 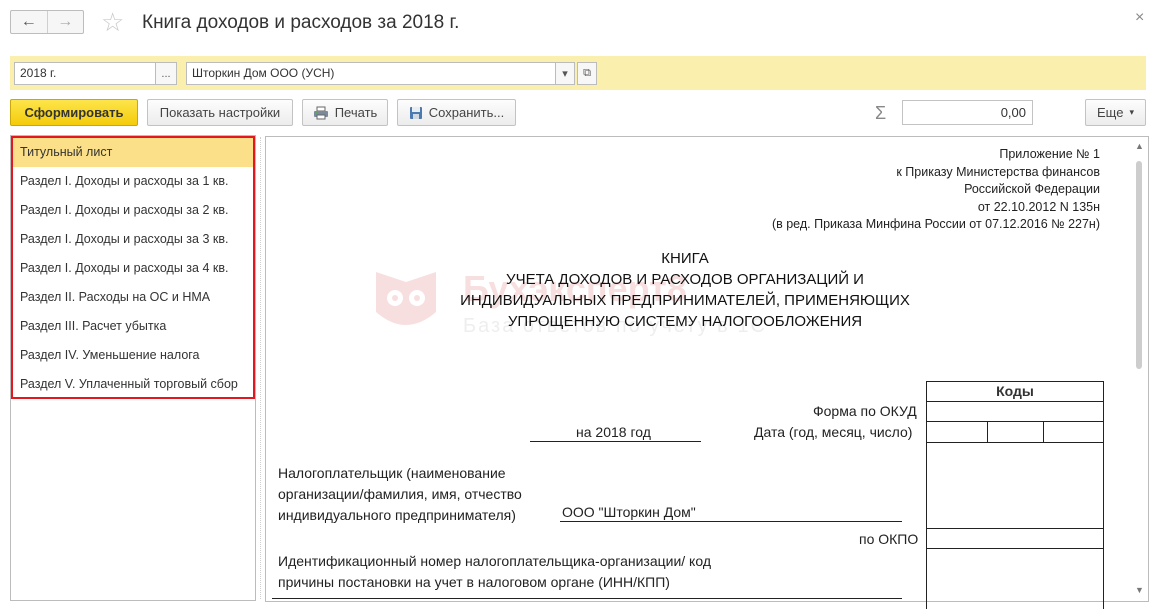 What do you see at coordinates (1015, 539) in the screenshot?
I see `okpo-code-cell` at bounding box center [1015, 539].